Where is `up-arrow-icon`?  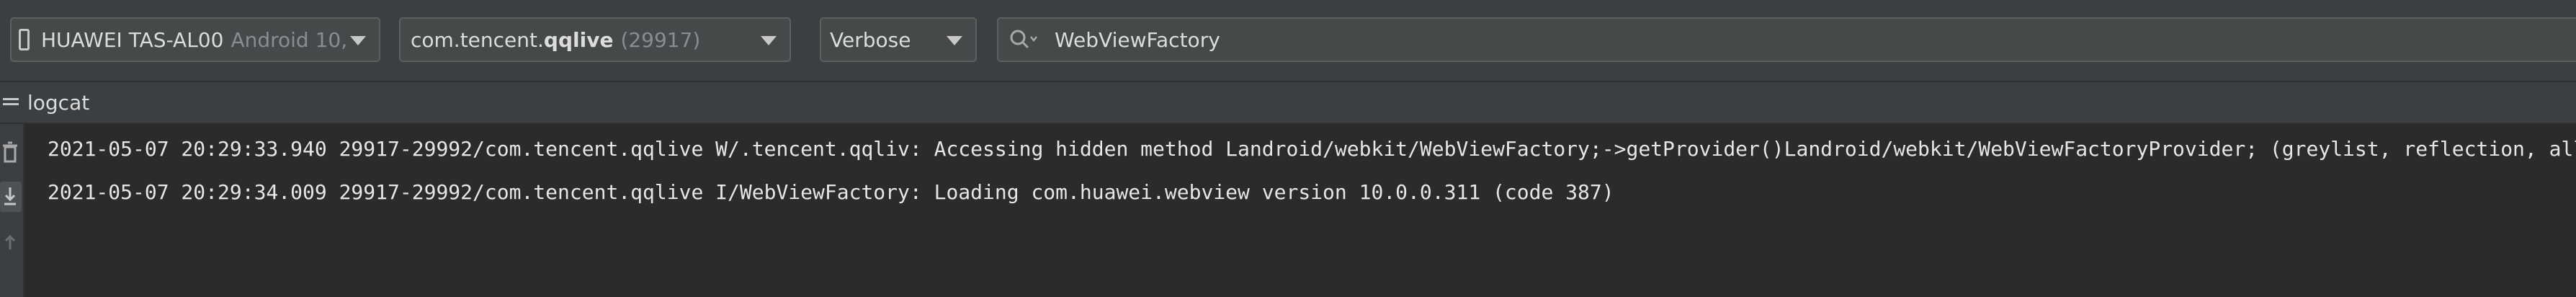
up-arrow-icon is located at coordinates (11, 243).